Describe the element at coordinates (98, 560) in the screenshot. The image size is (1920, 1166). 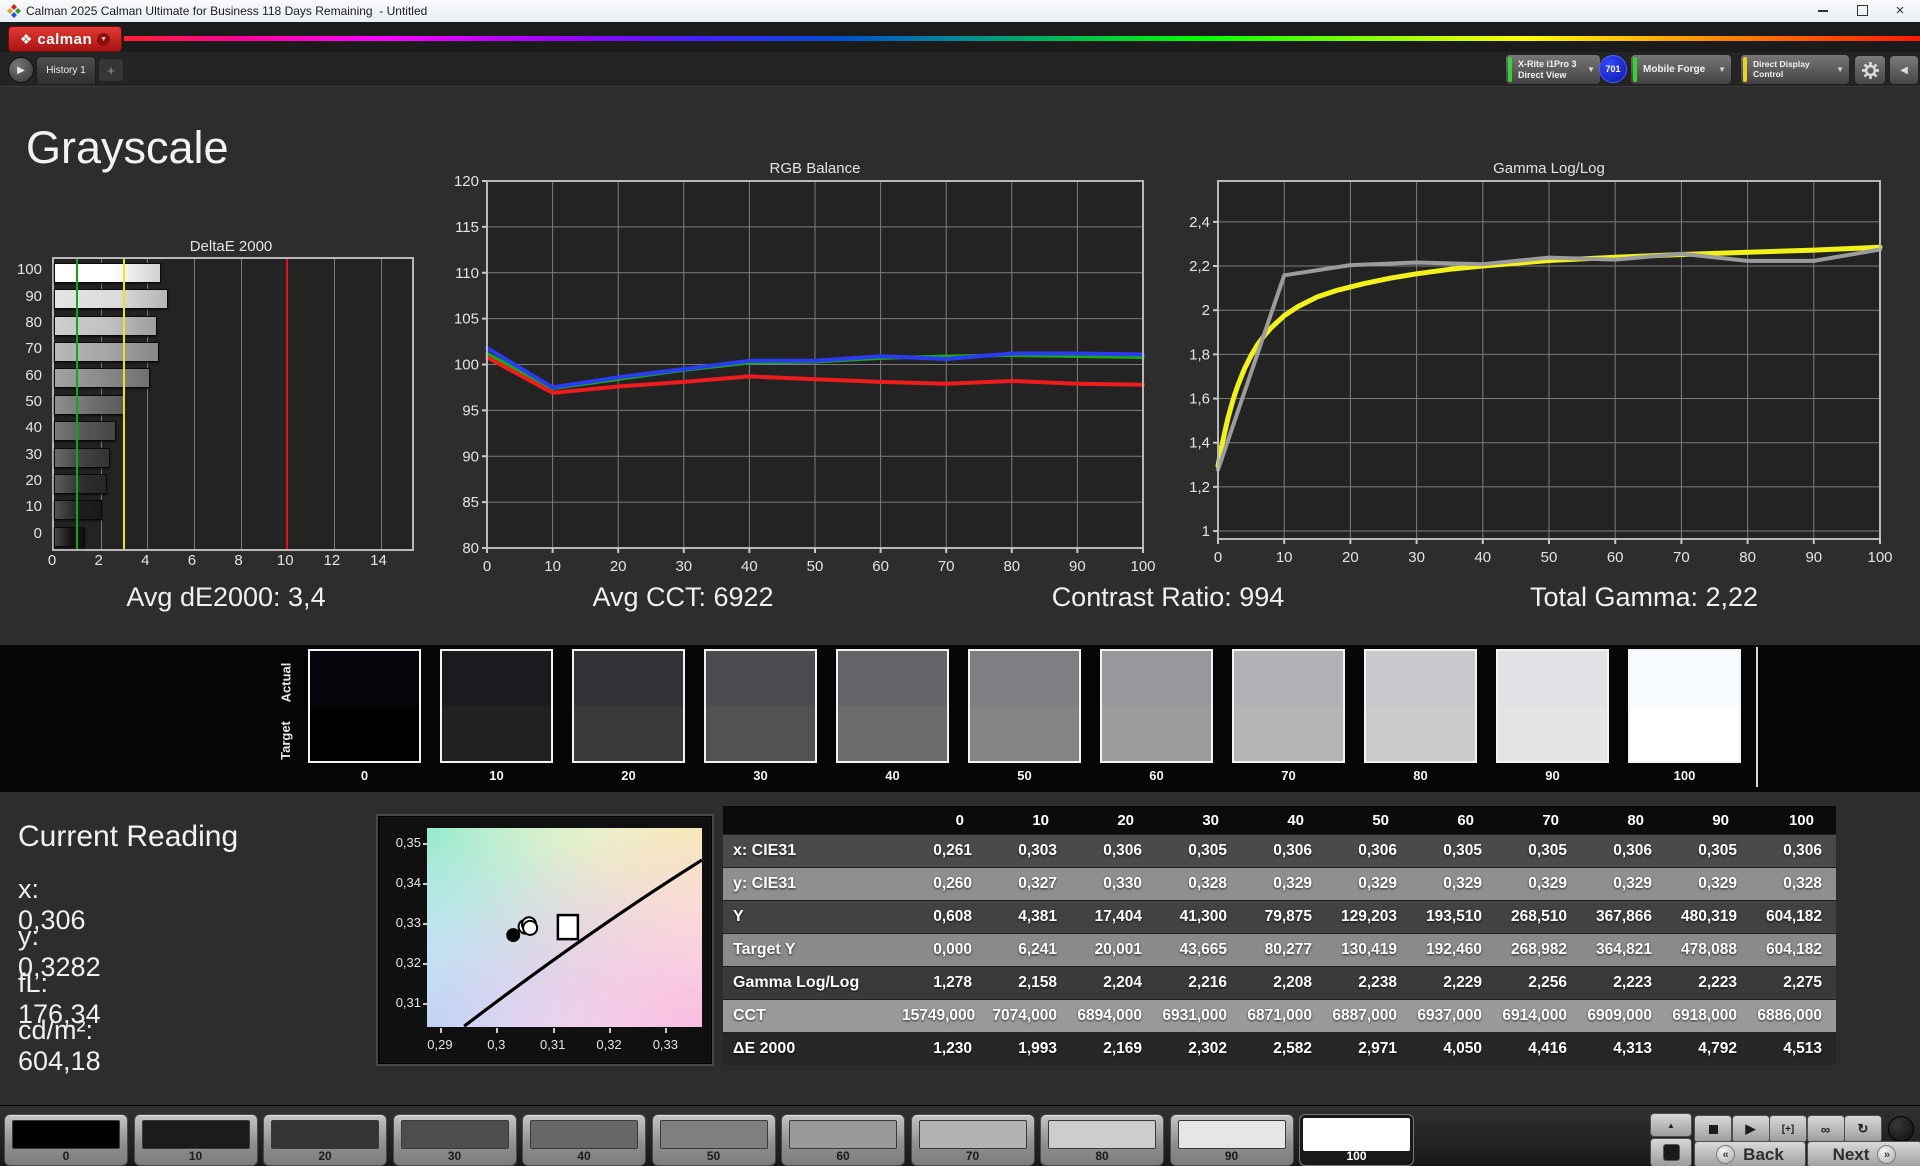
I see `deltae-x-tick-label: 2` at that location.